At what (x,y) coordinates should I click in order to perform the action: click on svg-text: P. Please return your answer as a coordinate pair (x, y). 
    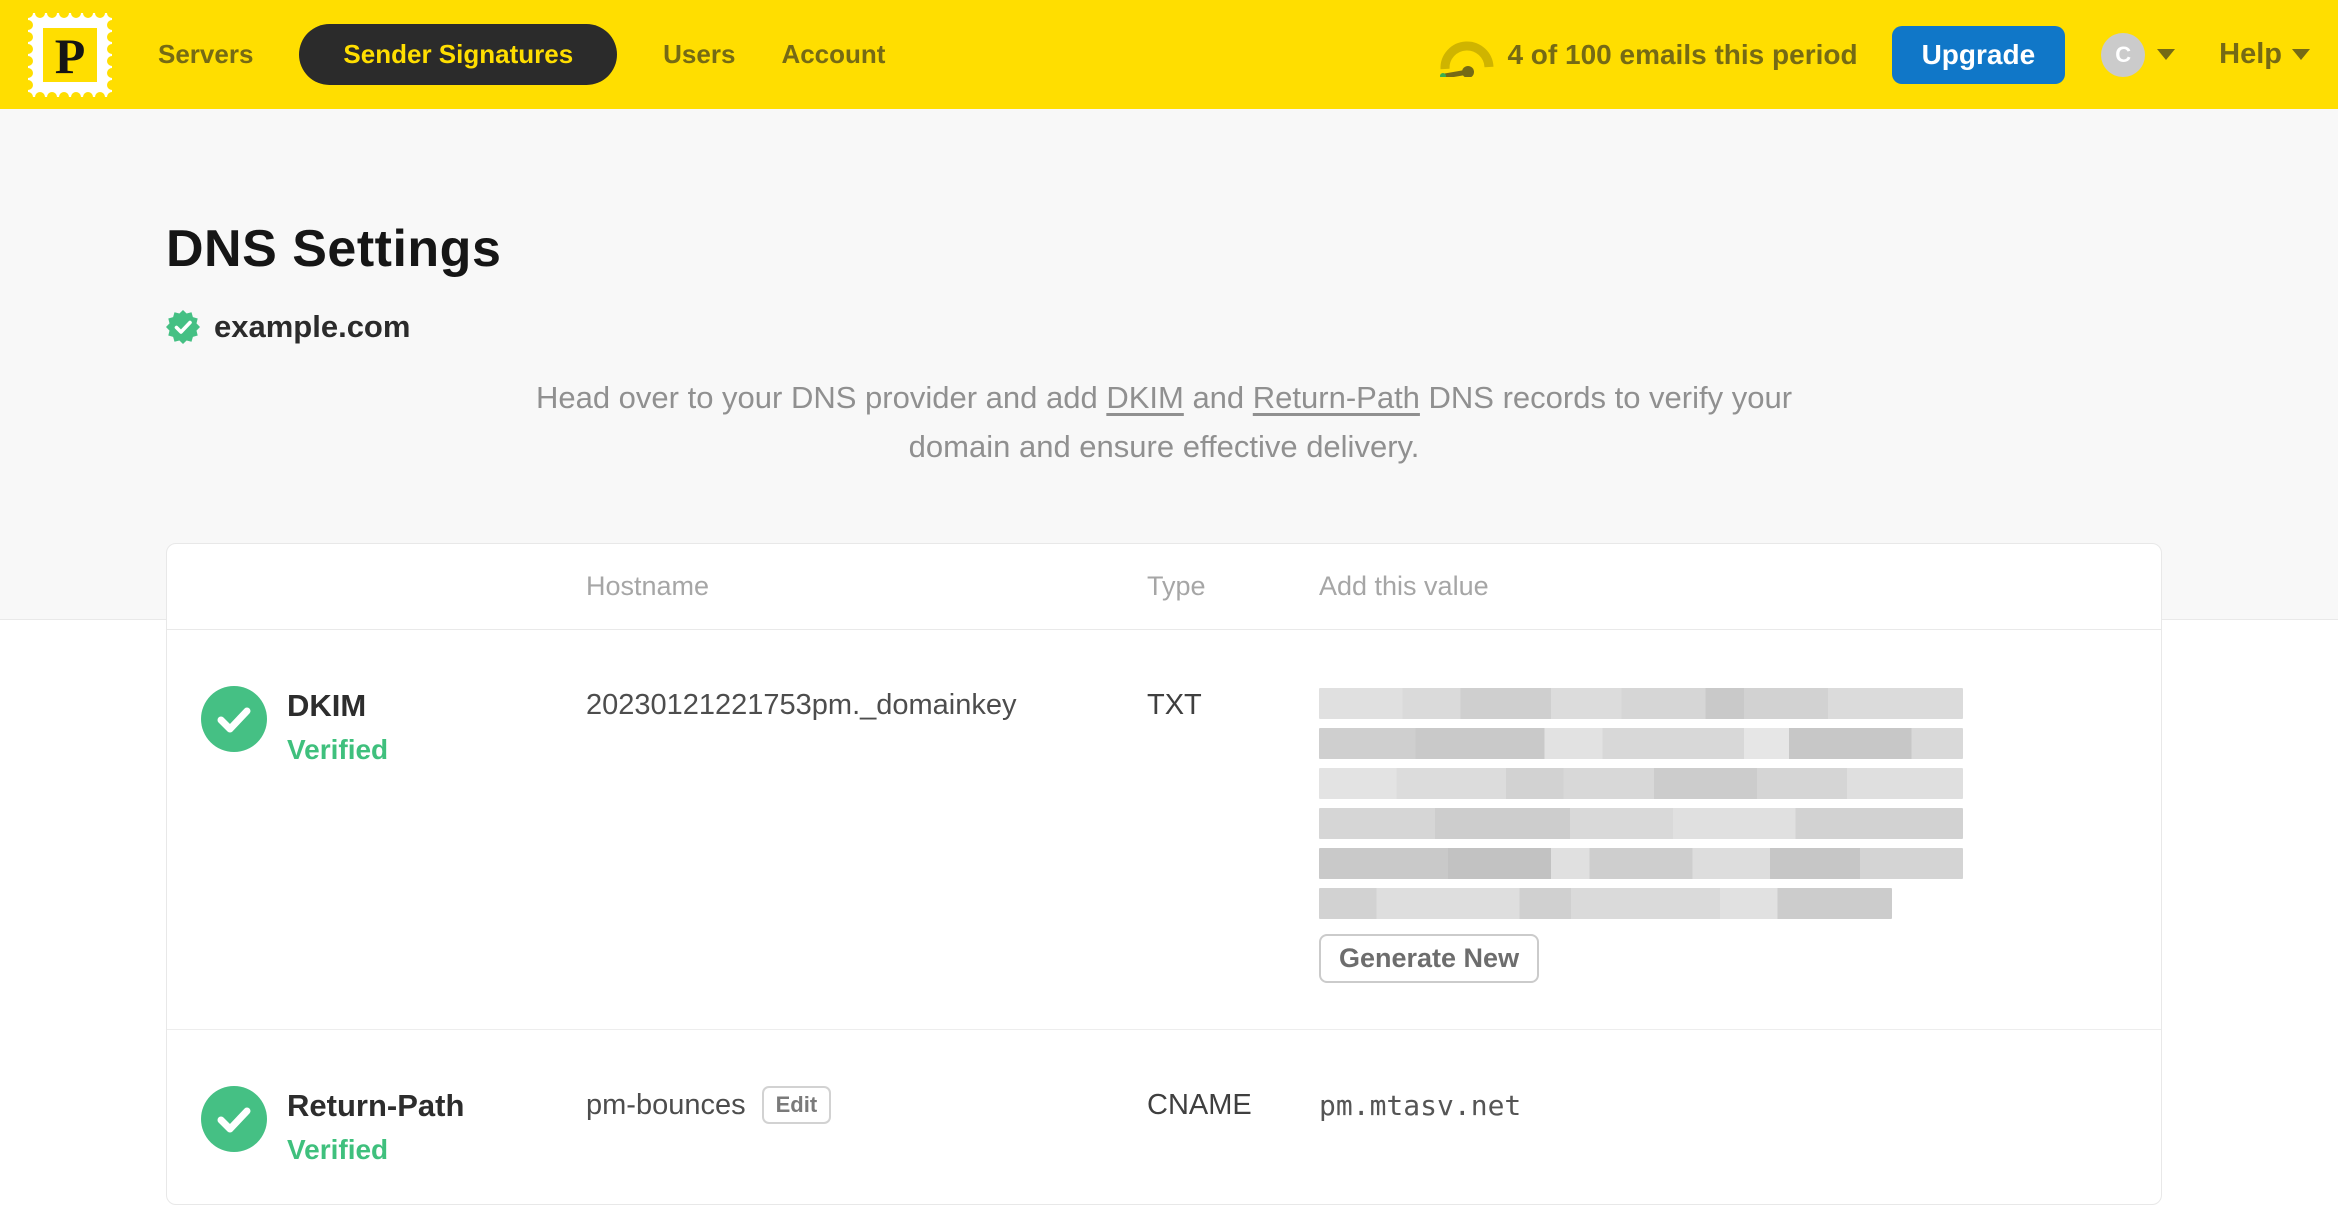
    Looking at the image, I should click on (70, 56).